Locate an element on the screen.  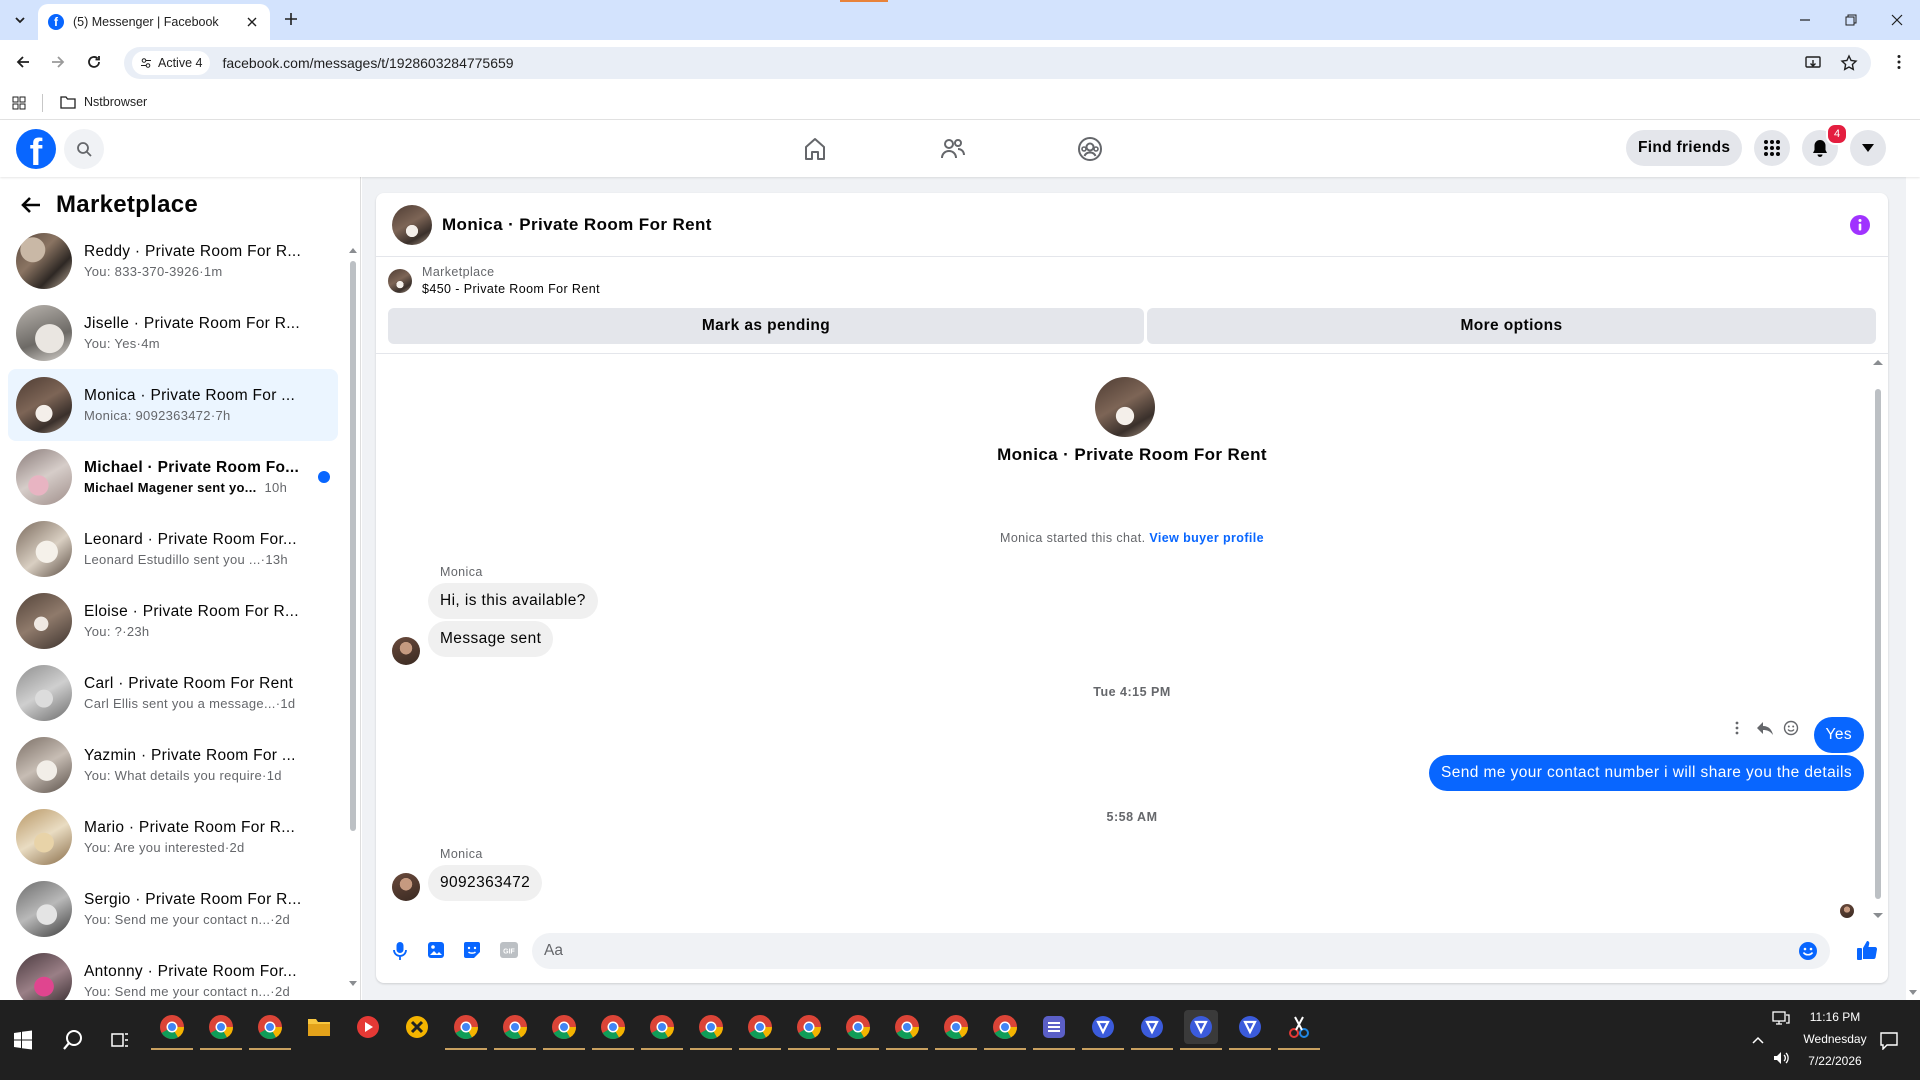
chat-scrollbar is located at coordinates (1878, 639).